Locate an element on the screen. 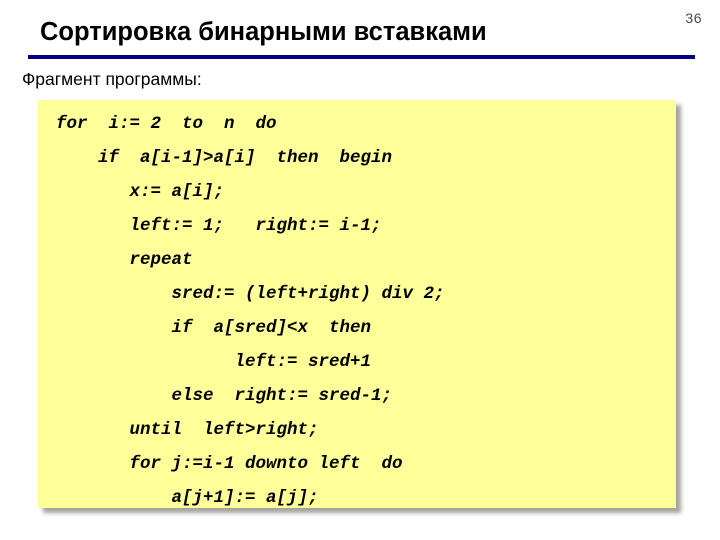  code-line: left:= sred+1 is located at coordinates (214, 362).